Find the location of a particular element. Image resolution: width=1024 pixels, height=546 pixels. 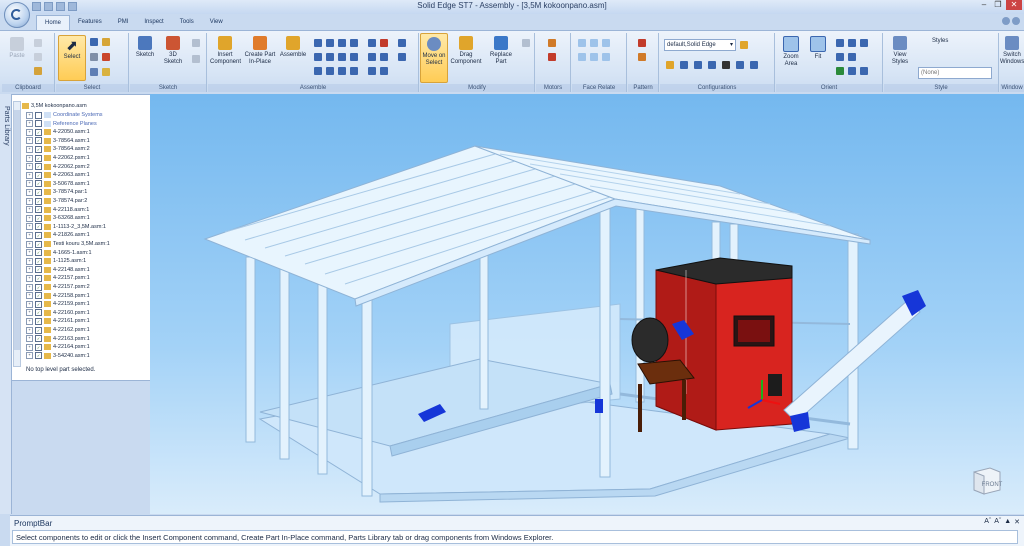

tree-root: 3,5M kokoonpano.asm is located at coordinates (54, 106).